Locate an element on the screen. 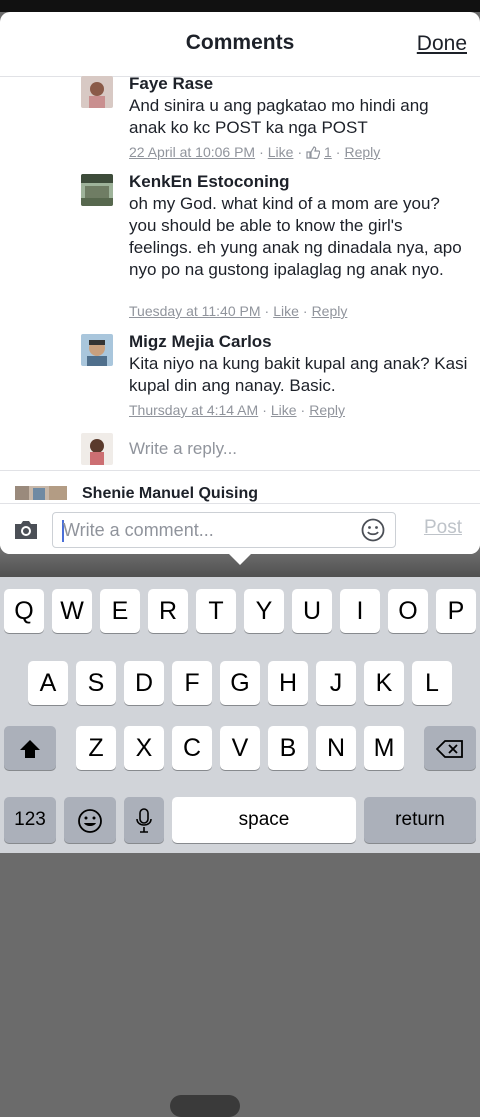 This screenshot has width=480, height=1117. key-w: W is located at coordinates (72, 611).